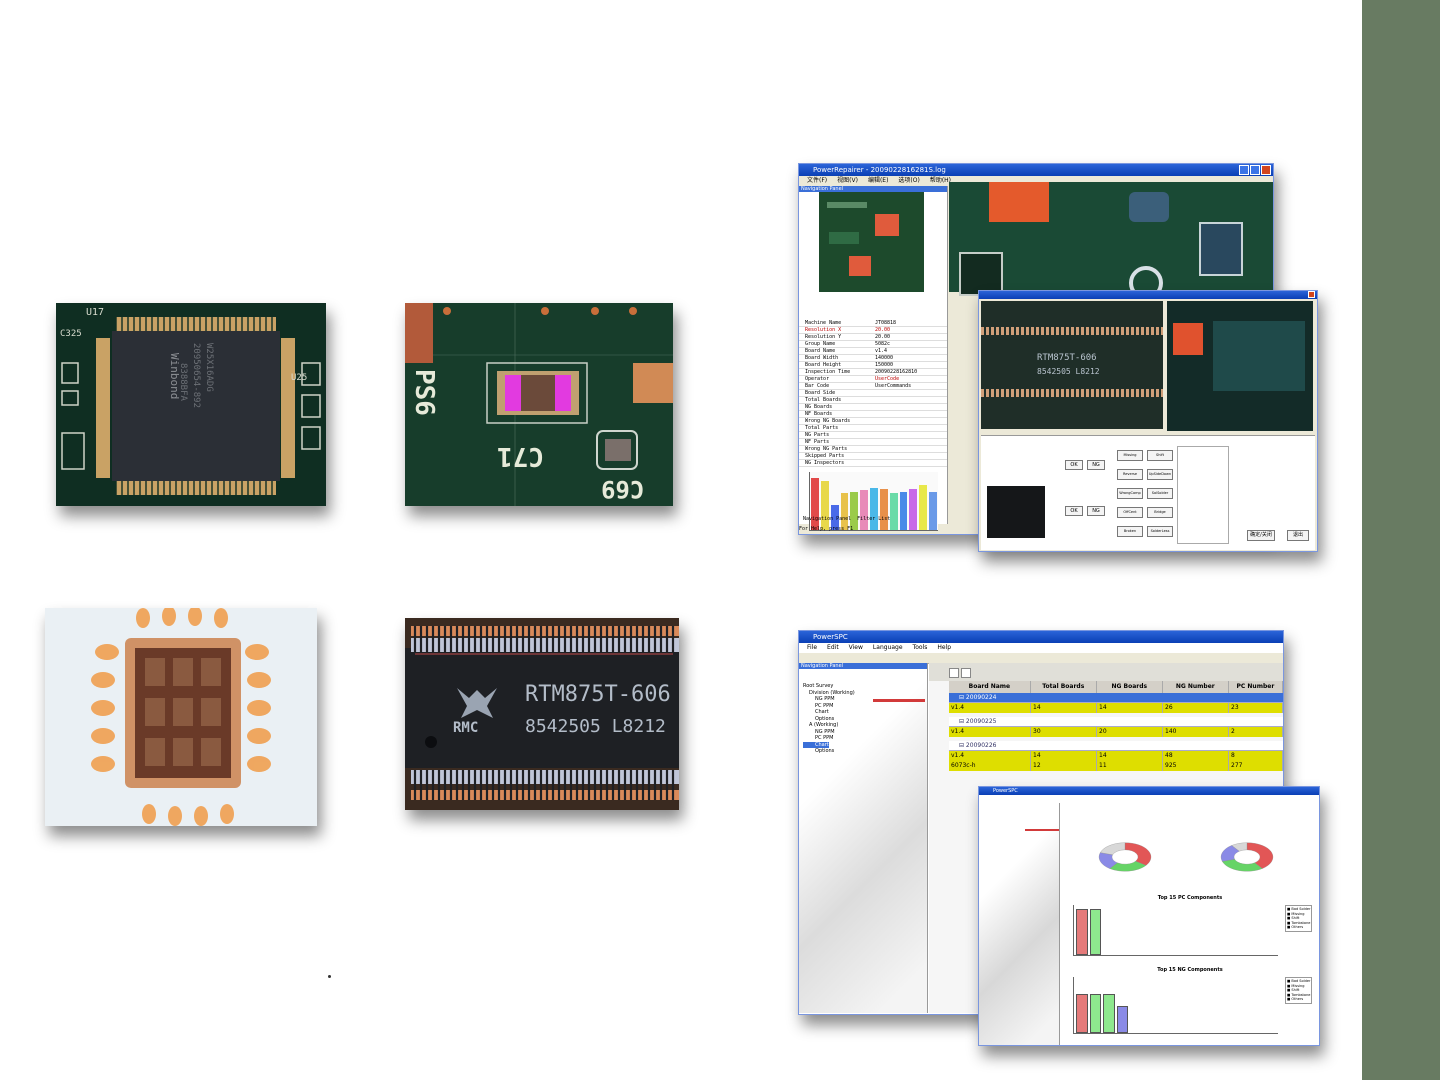  I want to click on column-header: PC Number, so click(1256, 687).